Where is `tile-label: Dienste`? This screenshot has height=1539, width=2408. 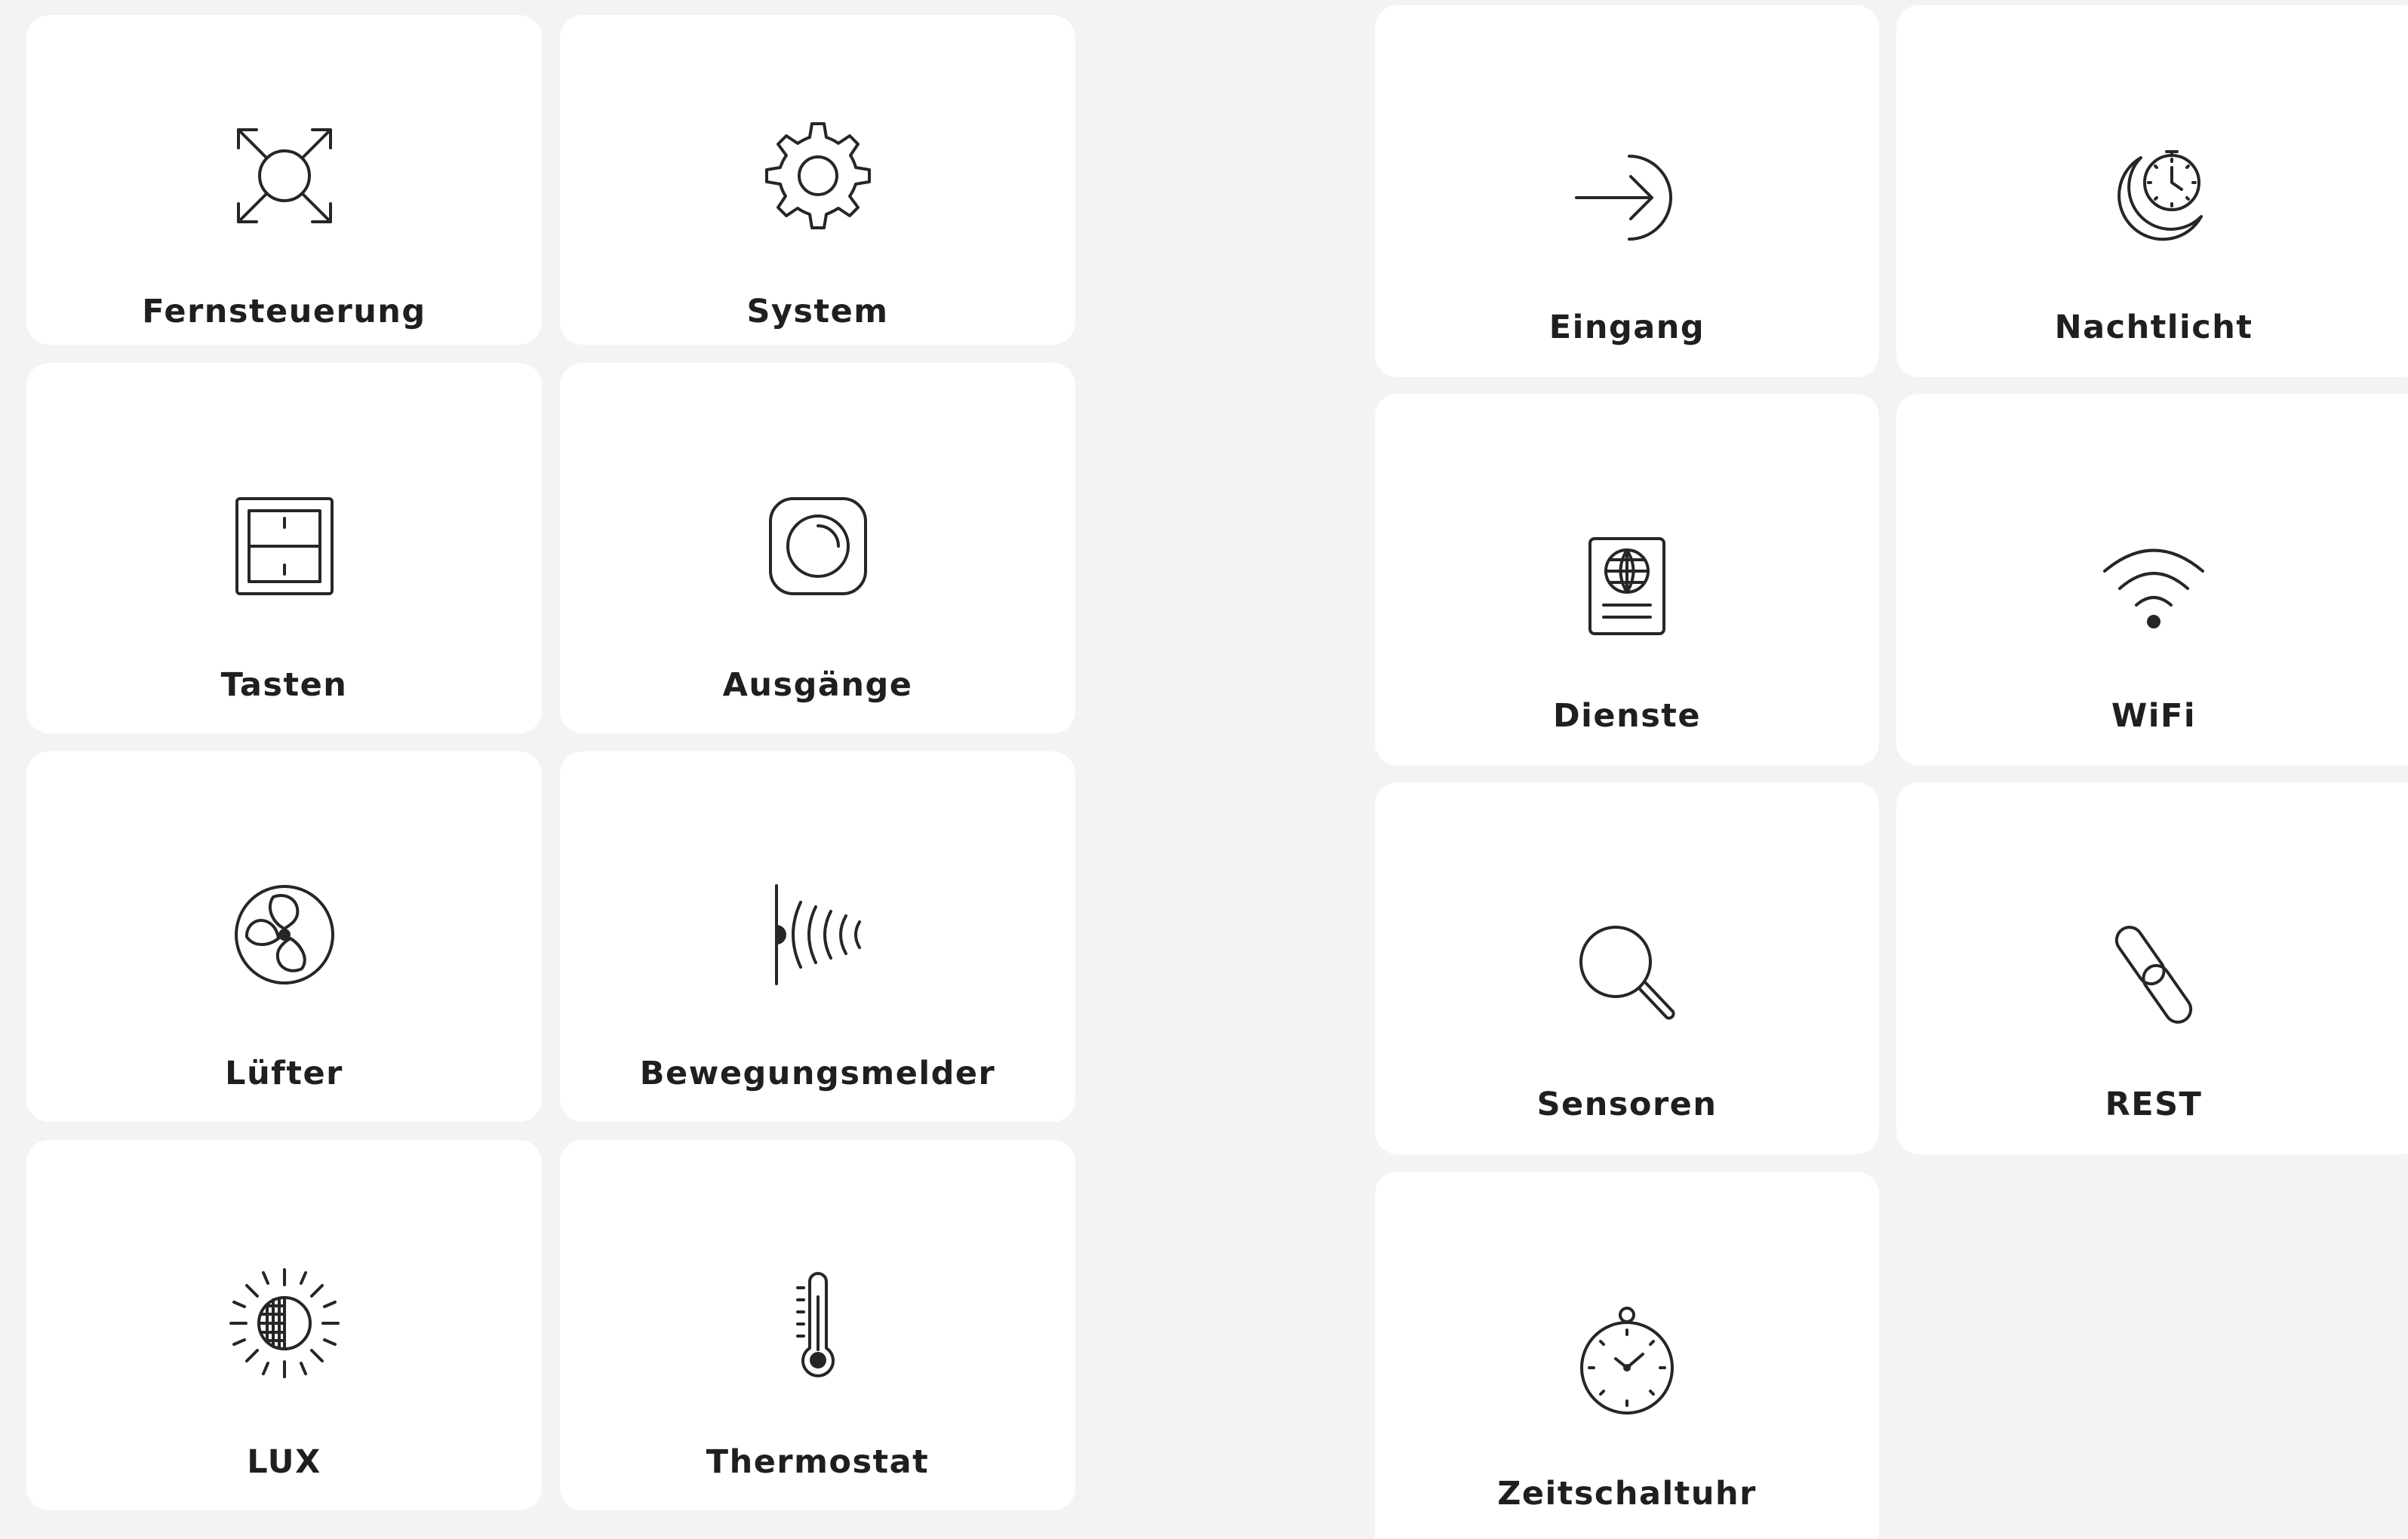
tile-label: Dienste is located at coordinates (1627, 716).